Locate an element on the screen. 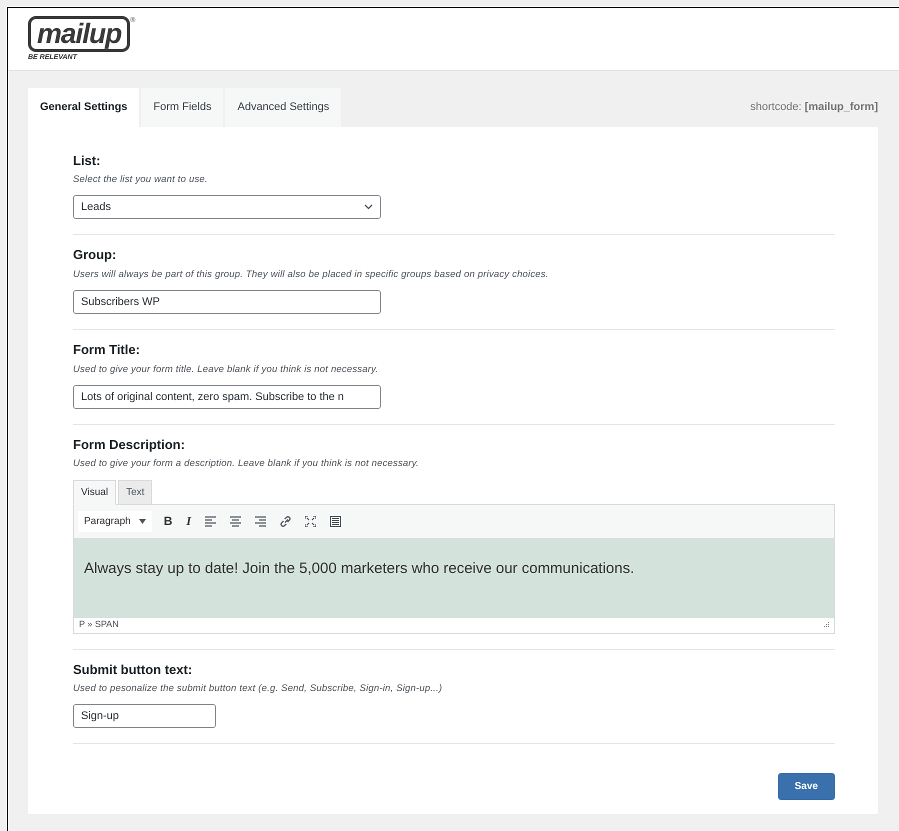 Image resolution: width=899 pixels, height=831 pixels. align-right-icon is located at coordinates (260, 522).